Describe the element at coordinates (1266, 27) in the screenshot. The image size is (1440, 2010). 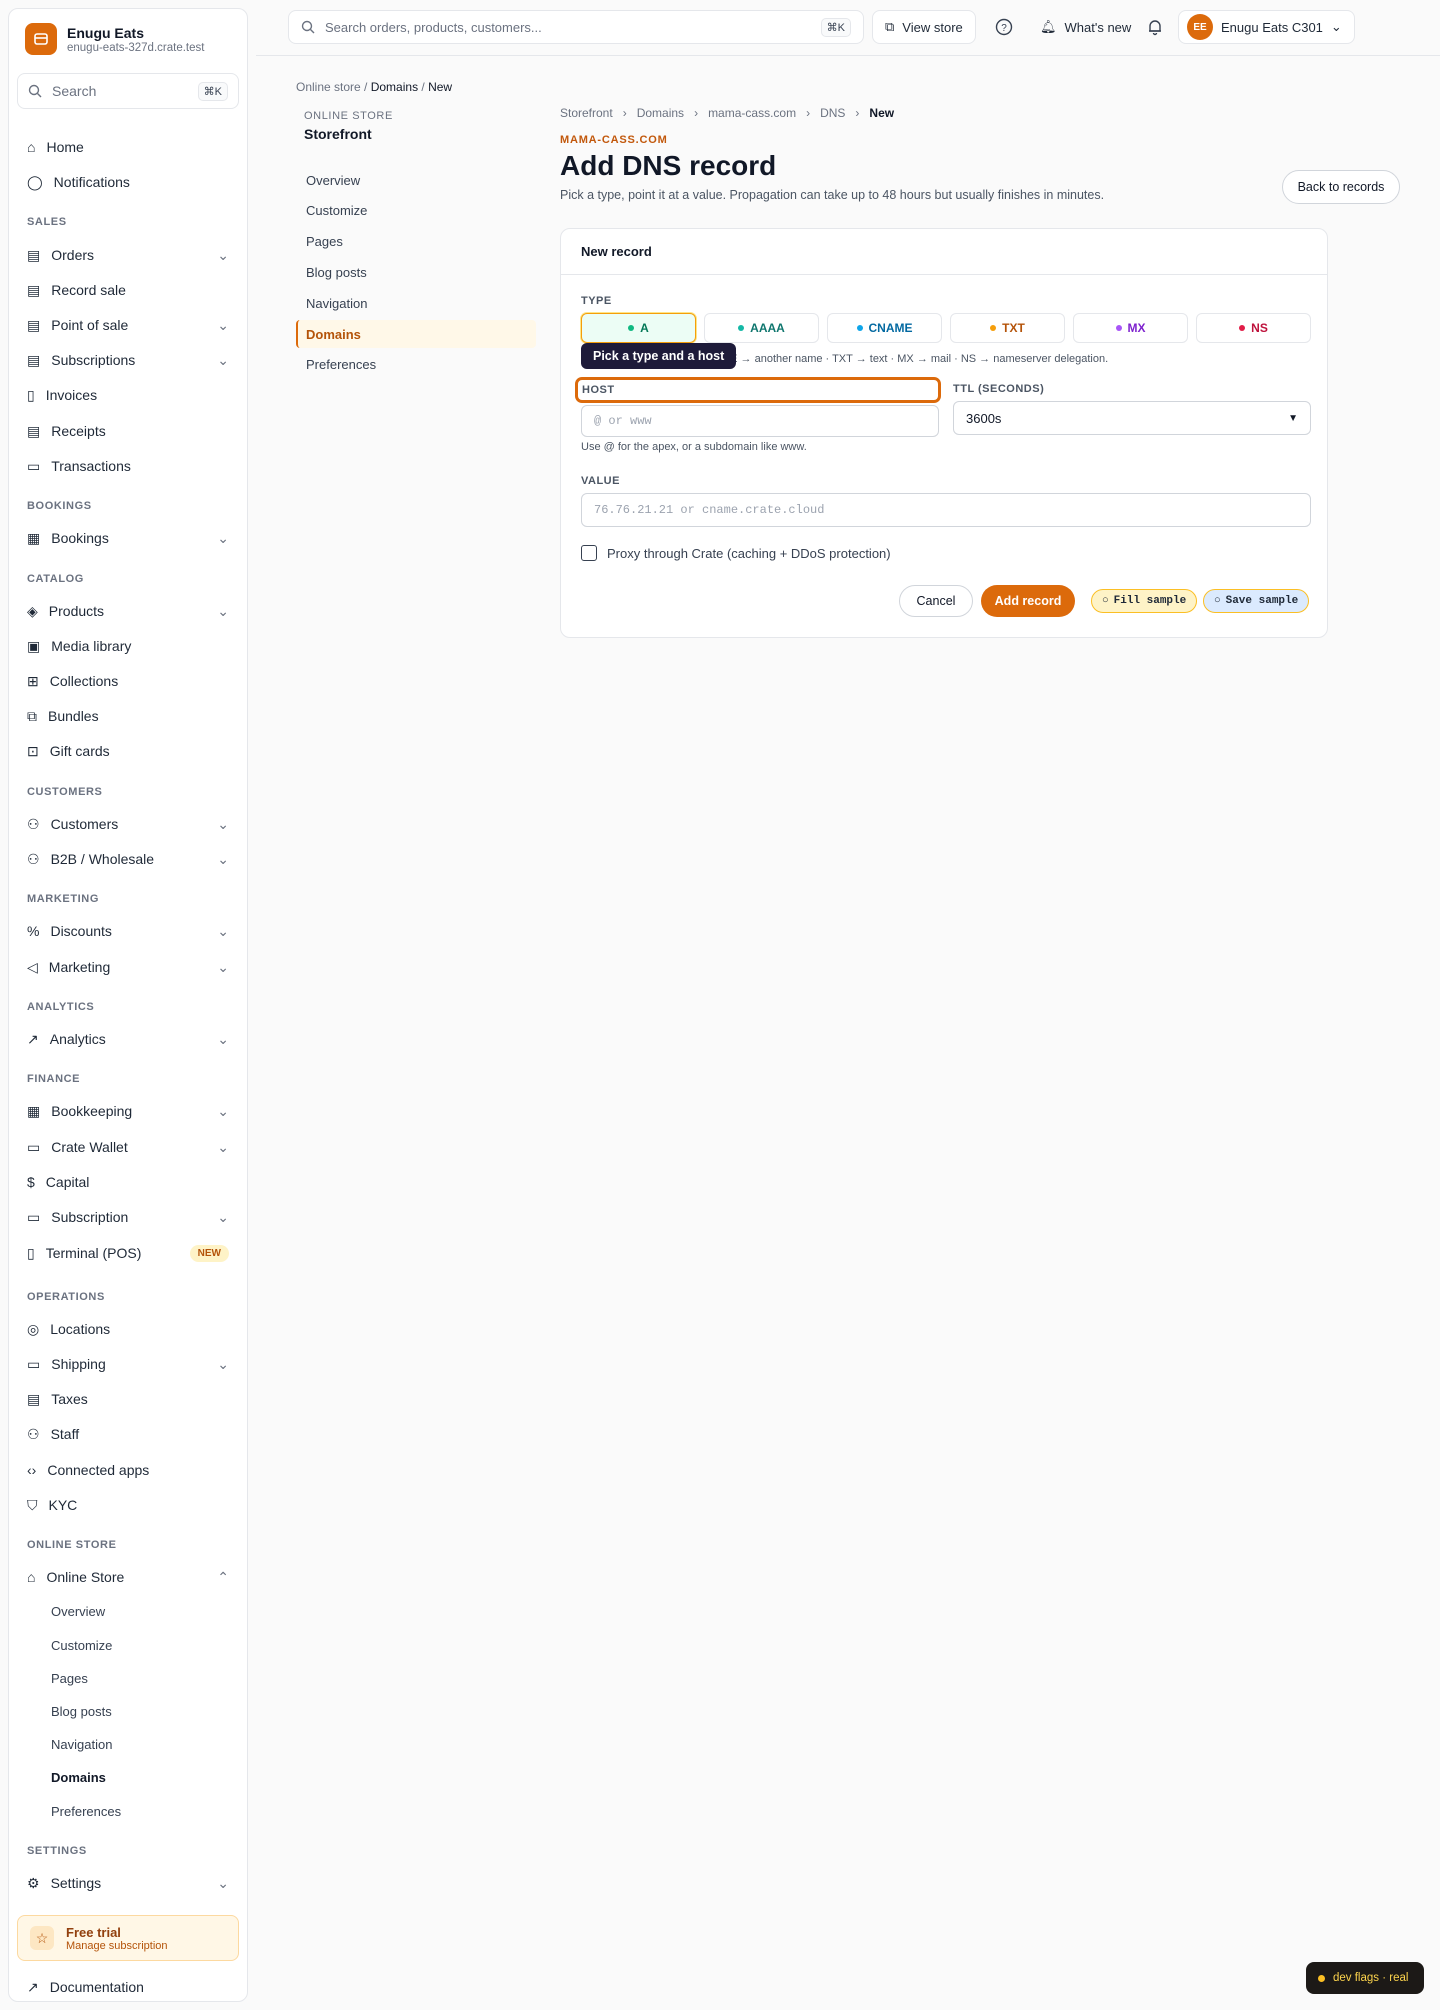
I see `account-menu: EE Enugu Eats C301 ⌄` at that location.